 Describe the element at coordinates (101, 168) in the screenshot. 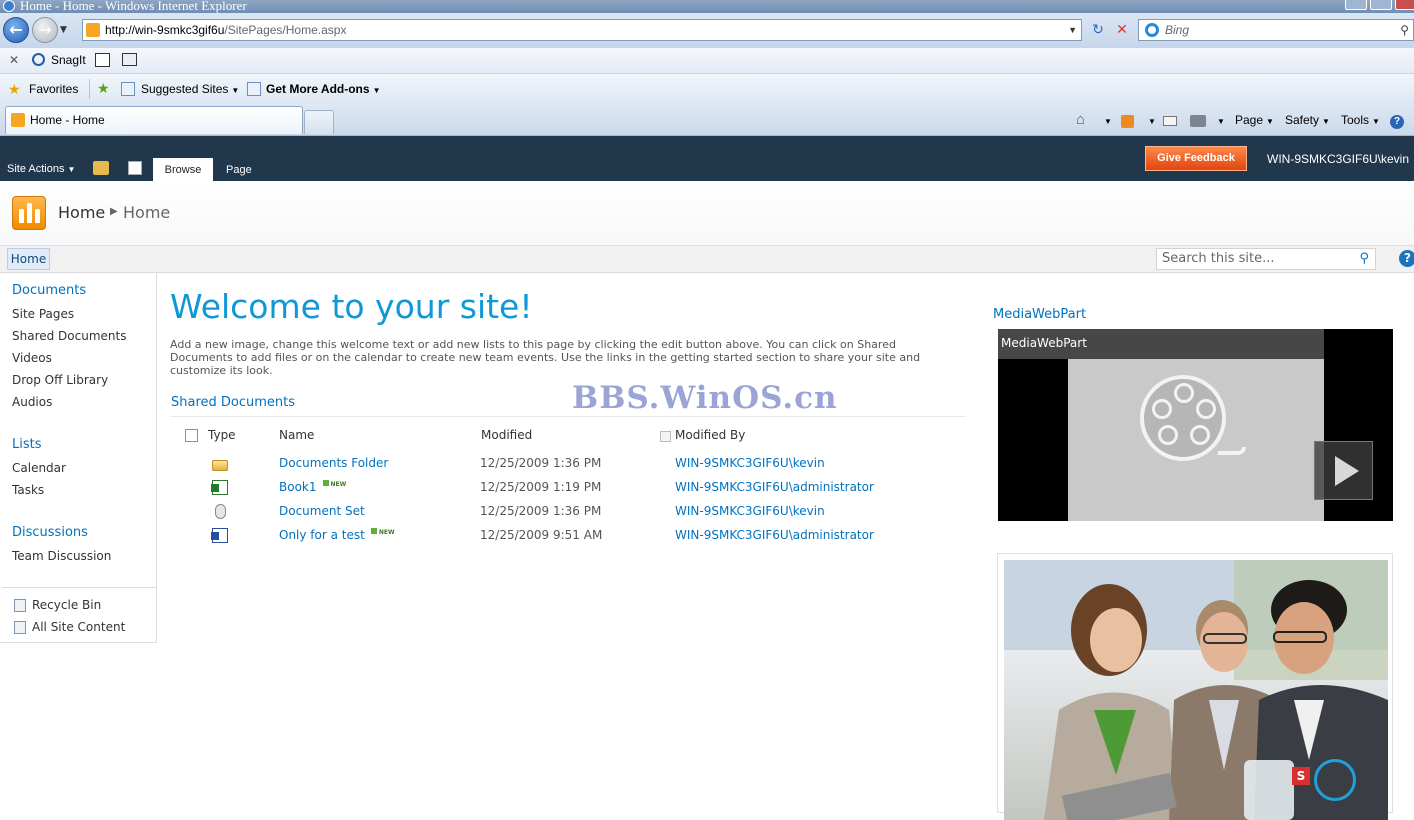

I see `navigate-up-icon` at that location.